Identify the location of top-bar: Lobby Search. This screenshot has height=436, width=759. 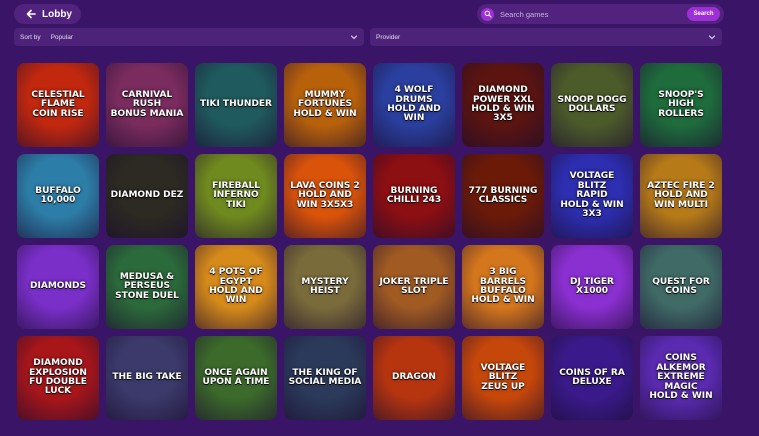
(379, 14).